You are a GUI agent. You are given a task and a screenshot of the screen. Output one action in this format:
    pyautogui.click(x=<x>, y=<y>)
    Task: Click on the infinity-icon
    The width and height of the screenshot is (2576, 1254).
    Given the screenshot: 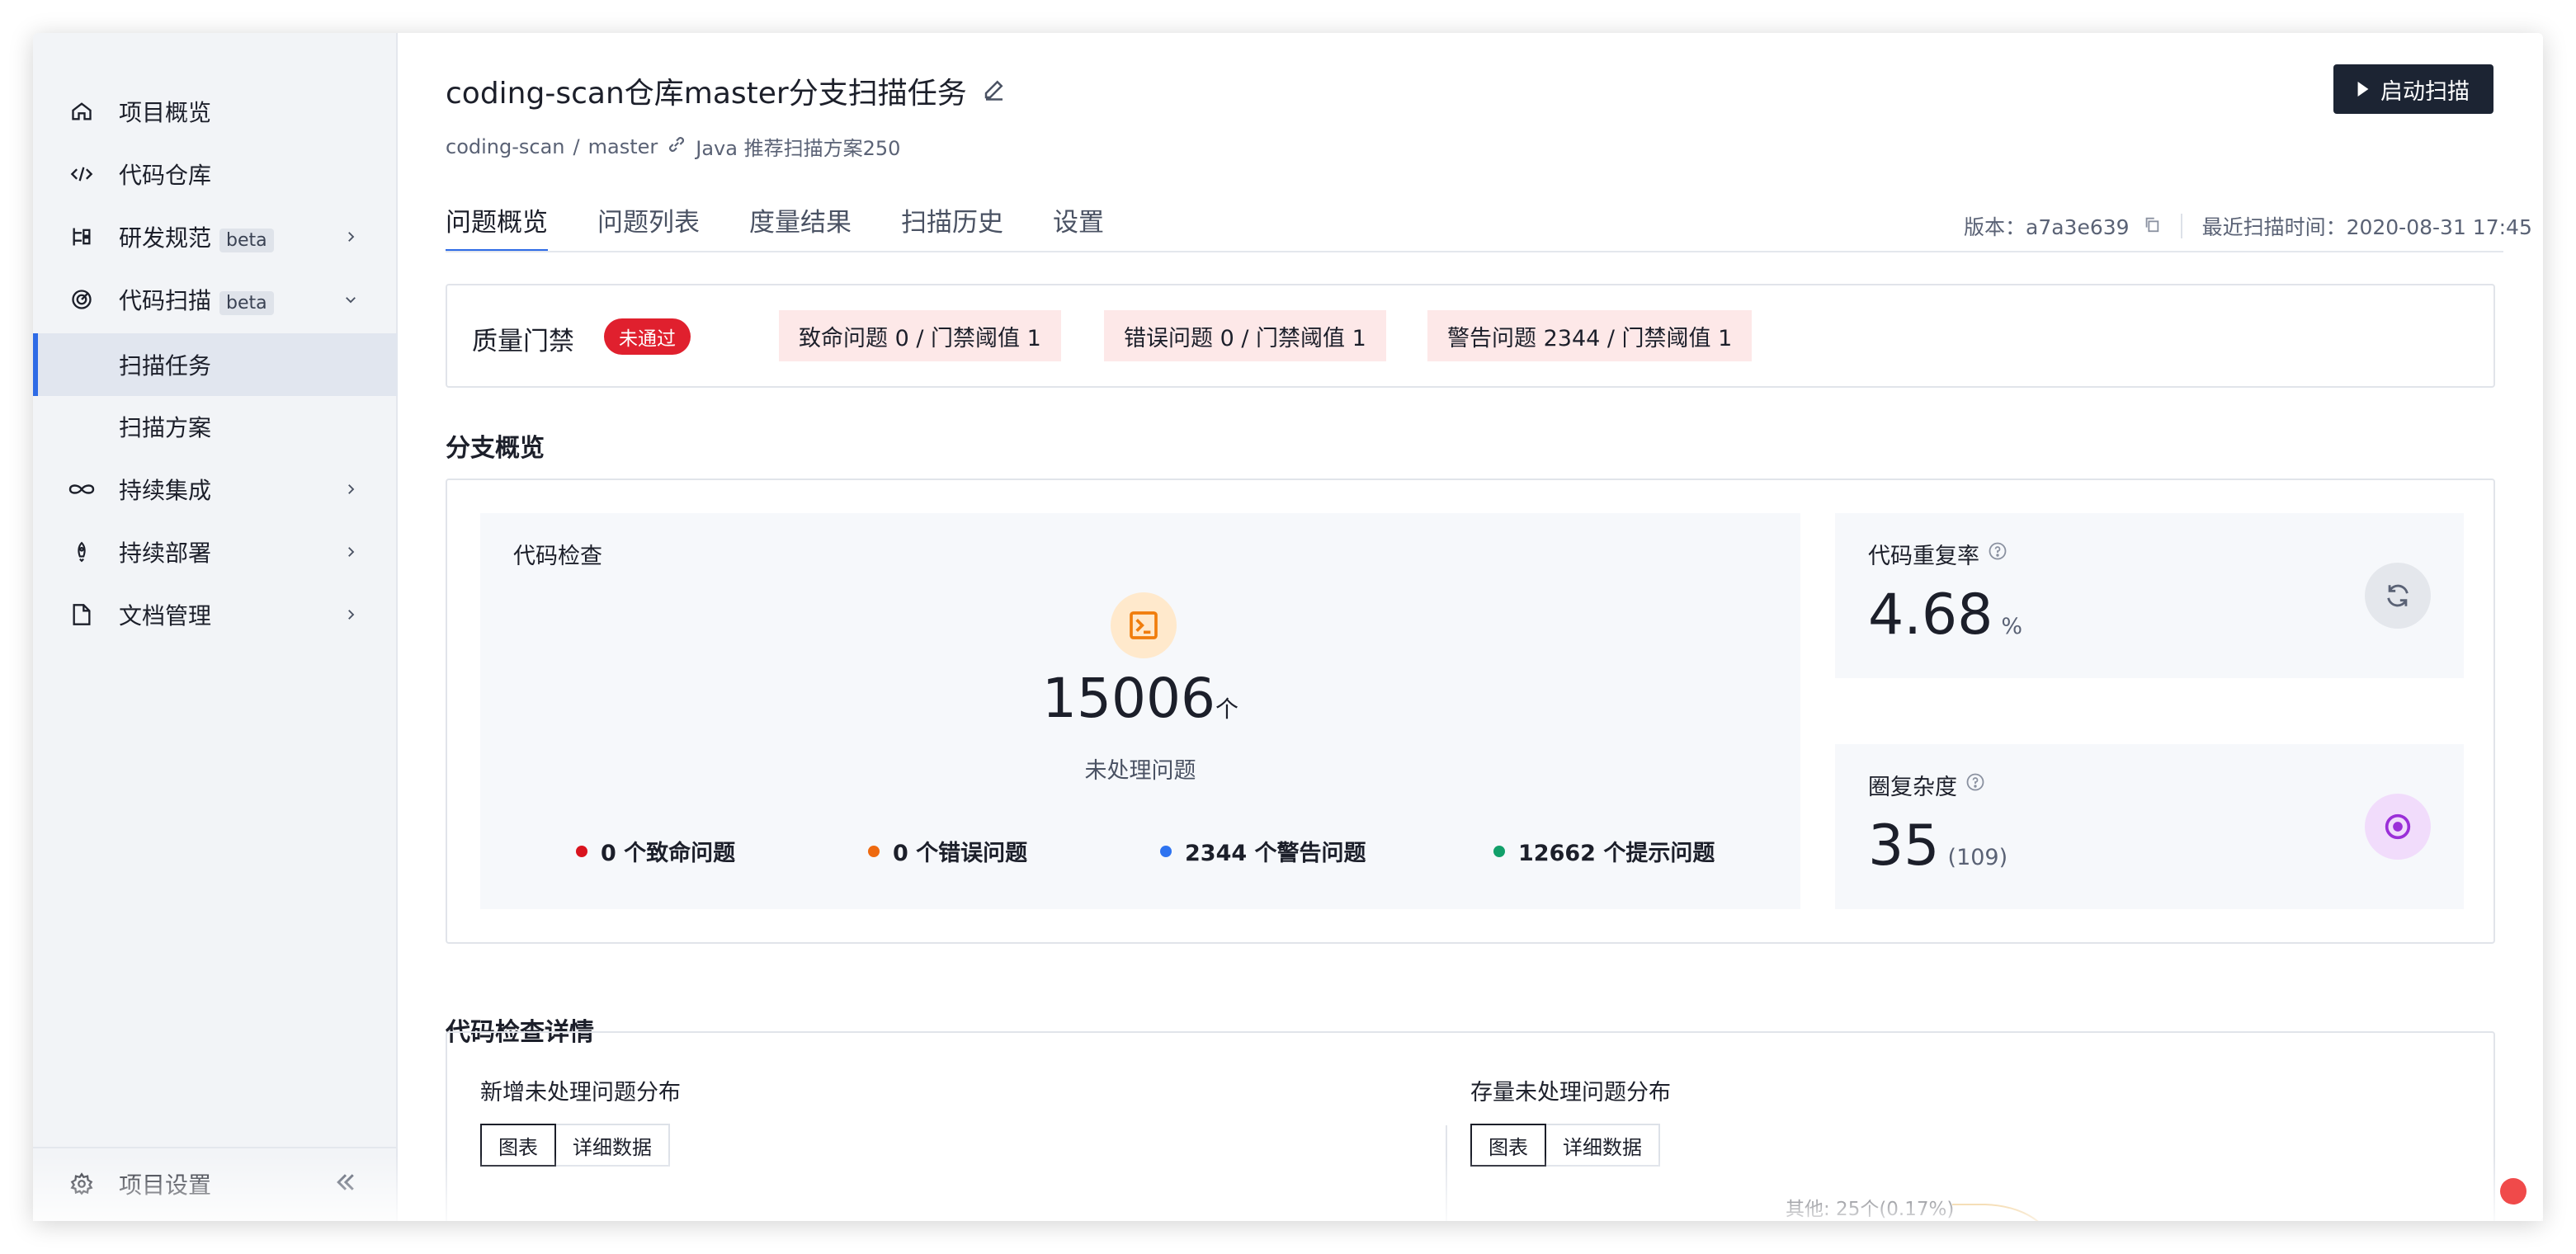 What is the action you would take?
    pyautogui.click(x=82, y=489)
    